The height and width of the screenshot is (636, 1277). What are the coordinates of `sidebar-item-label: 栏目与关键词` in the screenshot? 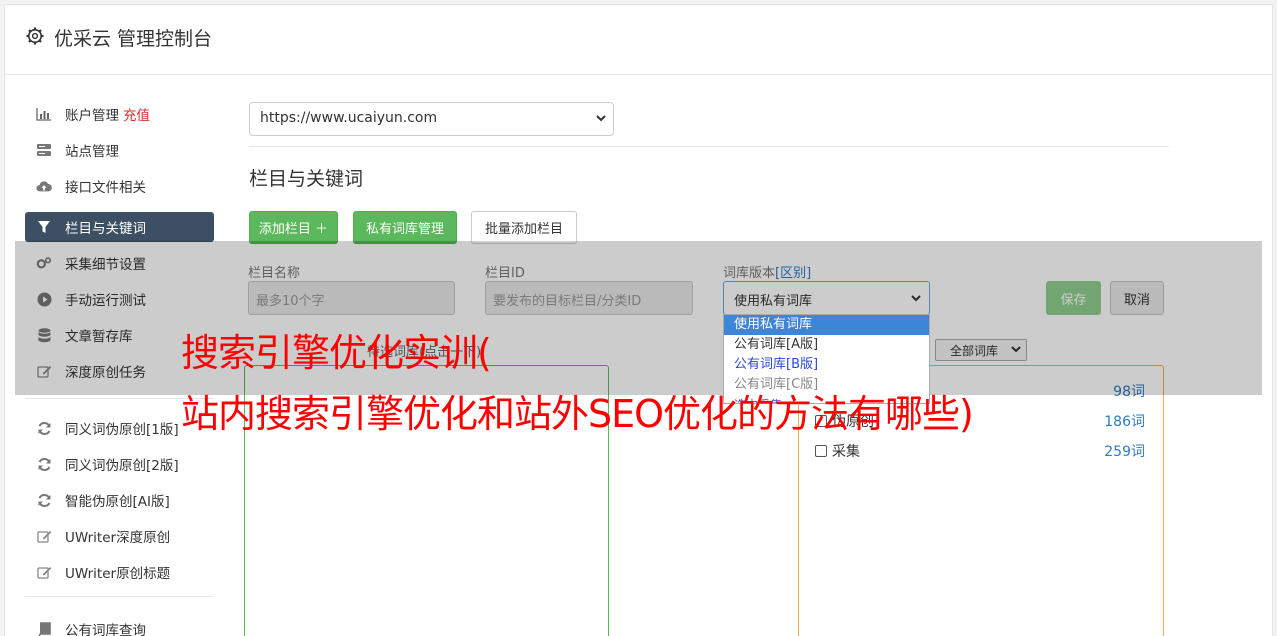 It's located at (105, 229).